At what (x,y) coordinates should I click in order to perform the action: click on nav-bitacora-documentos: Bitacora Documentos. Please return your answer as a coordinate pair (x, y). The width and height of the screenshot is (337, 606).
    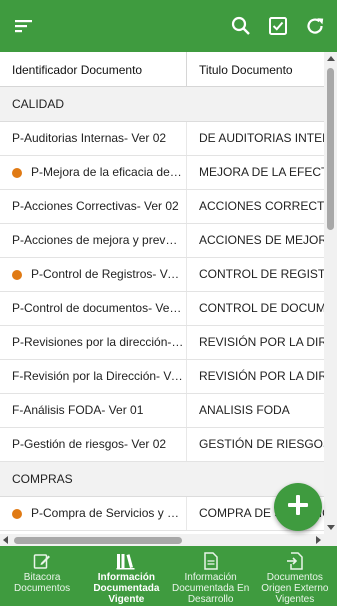
    Looking at the image, I should click on (42, 576).